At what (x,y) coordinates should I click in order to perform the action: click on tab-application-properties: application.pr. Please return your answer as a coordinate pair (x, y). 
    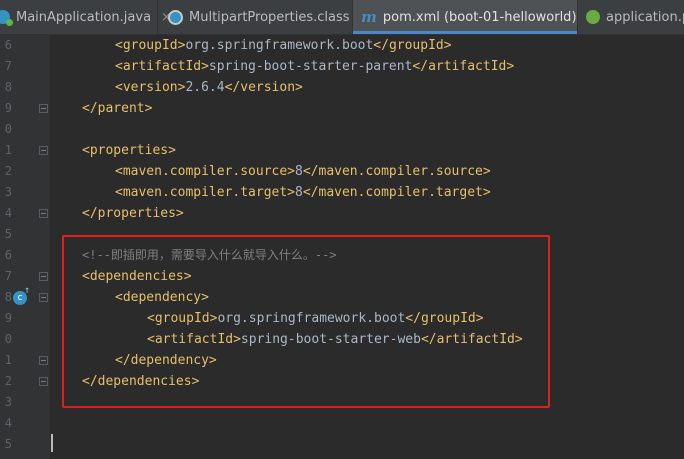
    Looking at the image, I should click on (631, 17).